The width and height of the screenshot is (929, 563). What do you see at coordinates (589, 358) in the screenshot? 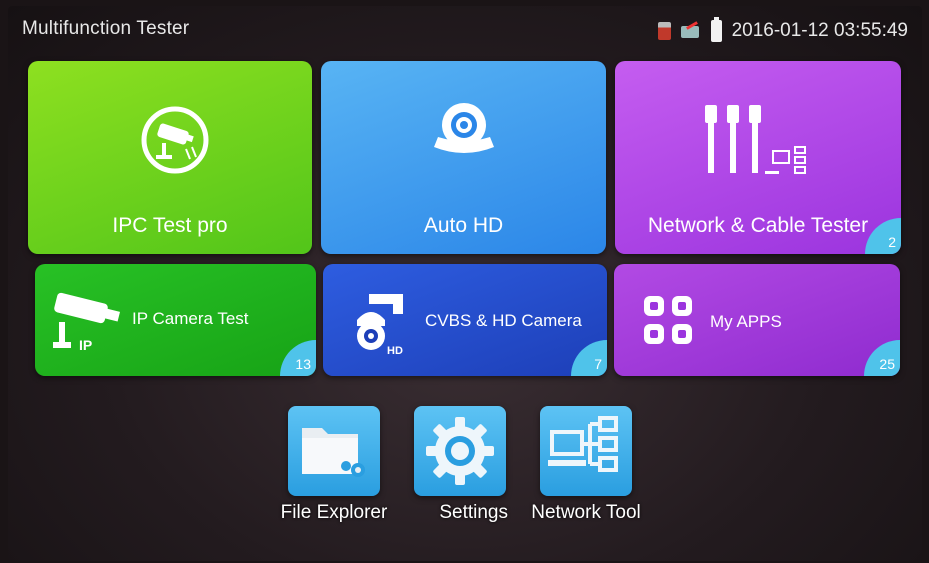
I see `count-badge: 7` at bounding box center [589, 358].